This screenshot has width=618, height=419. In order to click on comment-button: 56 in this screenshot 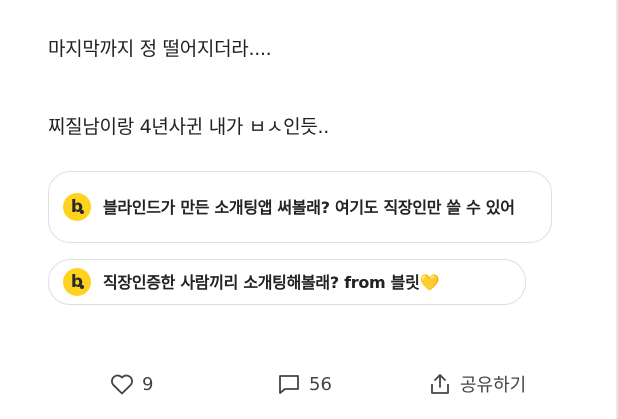, I will do `click(304, 384)`.